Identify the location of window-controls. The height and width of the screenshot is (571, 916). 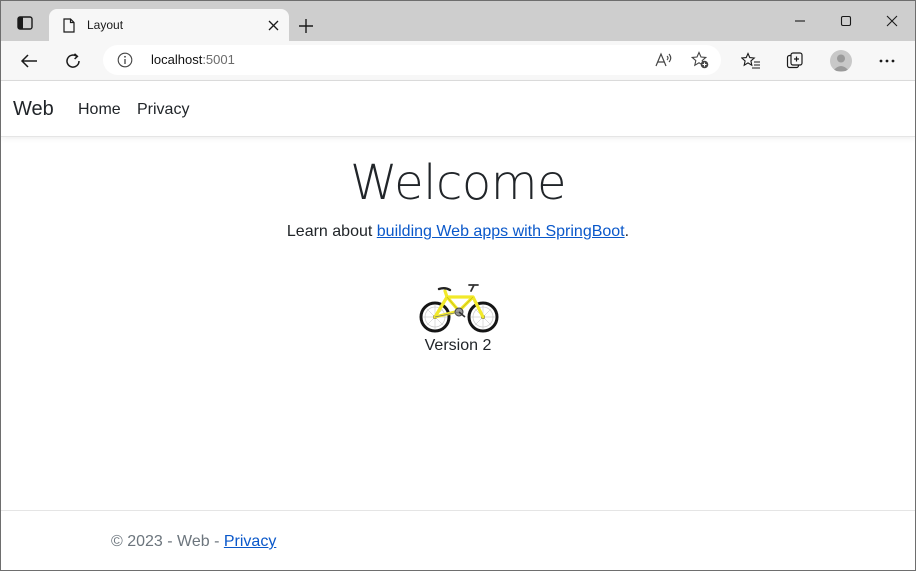
(846, 21).